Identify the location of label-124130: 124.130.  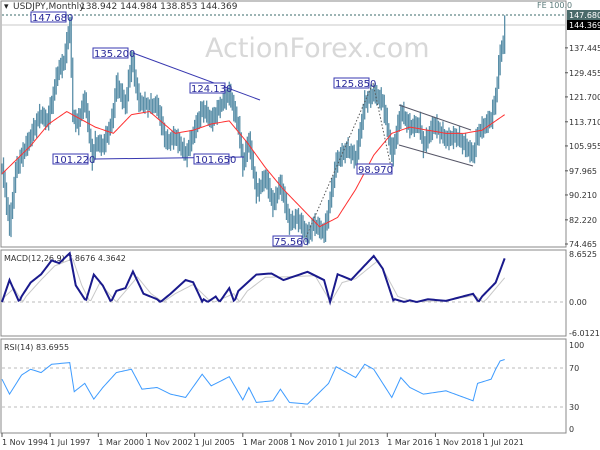
(211, 89).